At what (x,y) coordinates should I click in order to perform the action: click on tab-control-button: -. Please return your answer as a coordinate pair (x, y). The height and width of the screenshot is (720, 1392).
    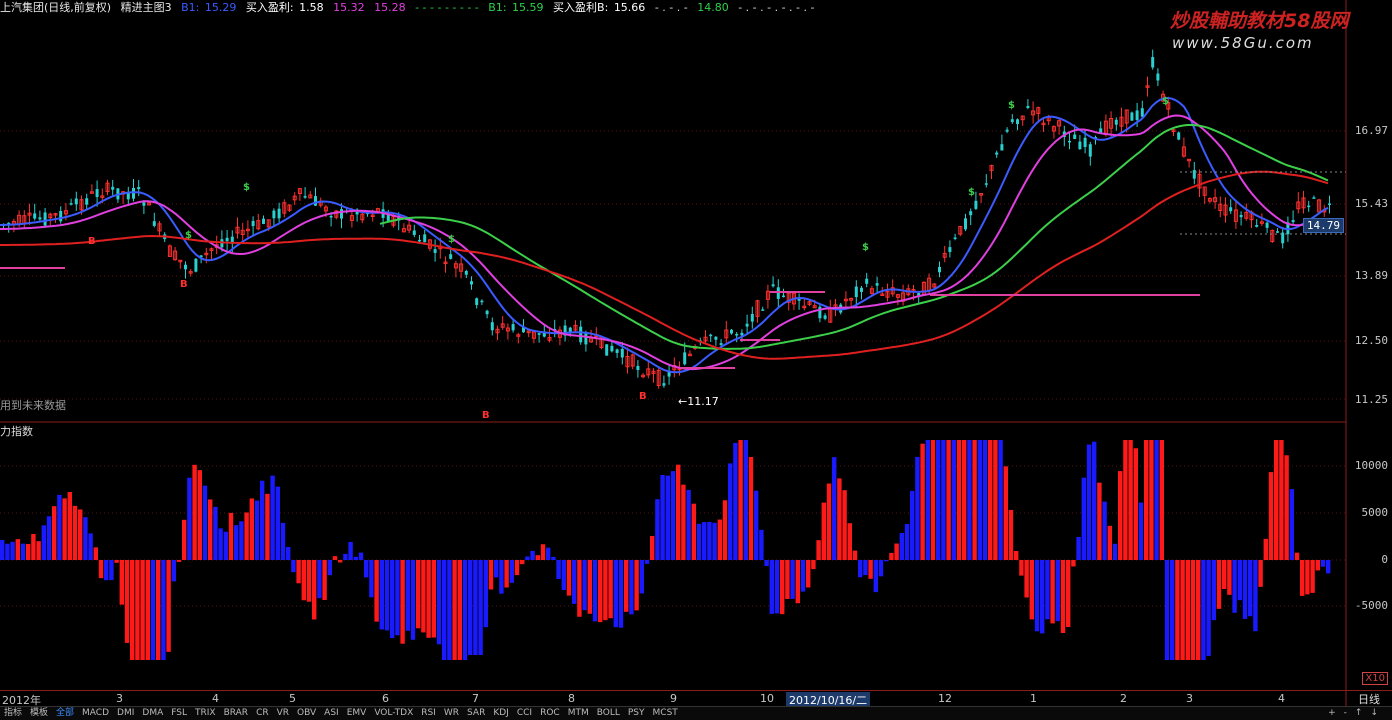
    Looking at the image, I should click on (1345, 713).